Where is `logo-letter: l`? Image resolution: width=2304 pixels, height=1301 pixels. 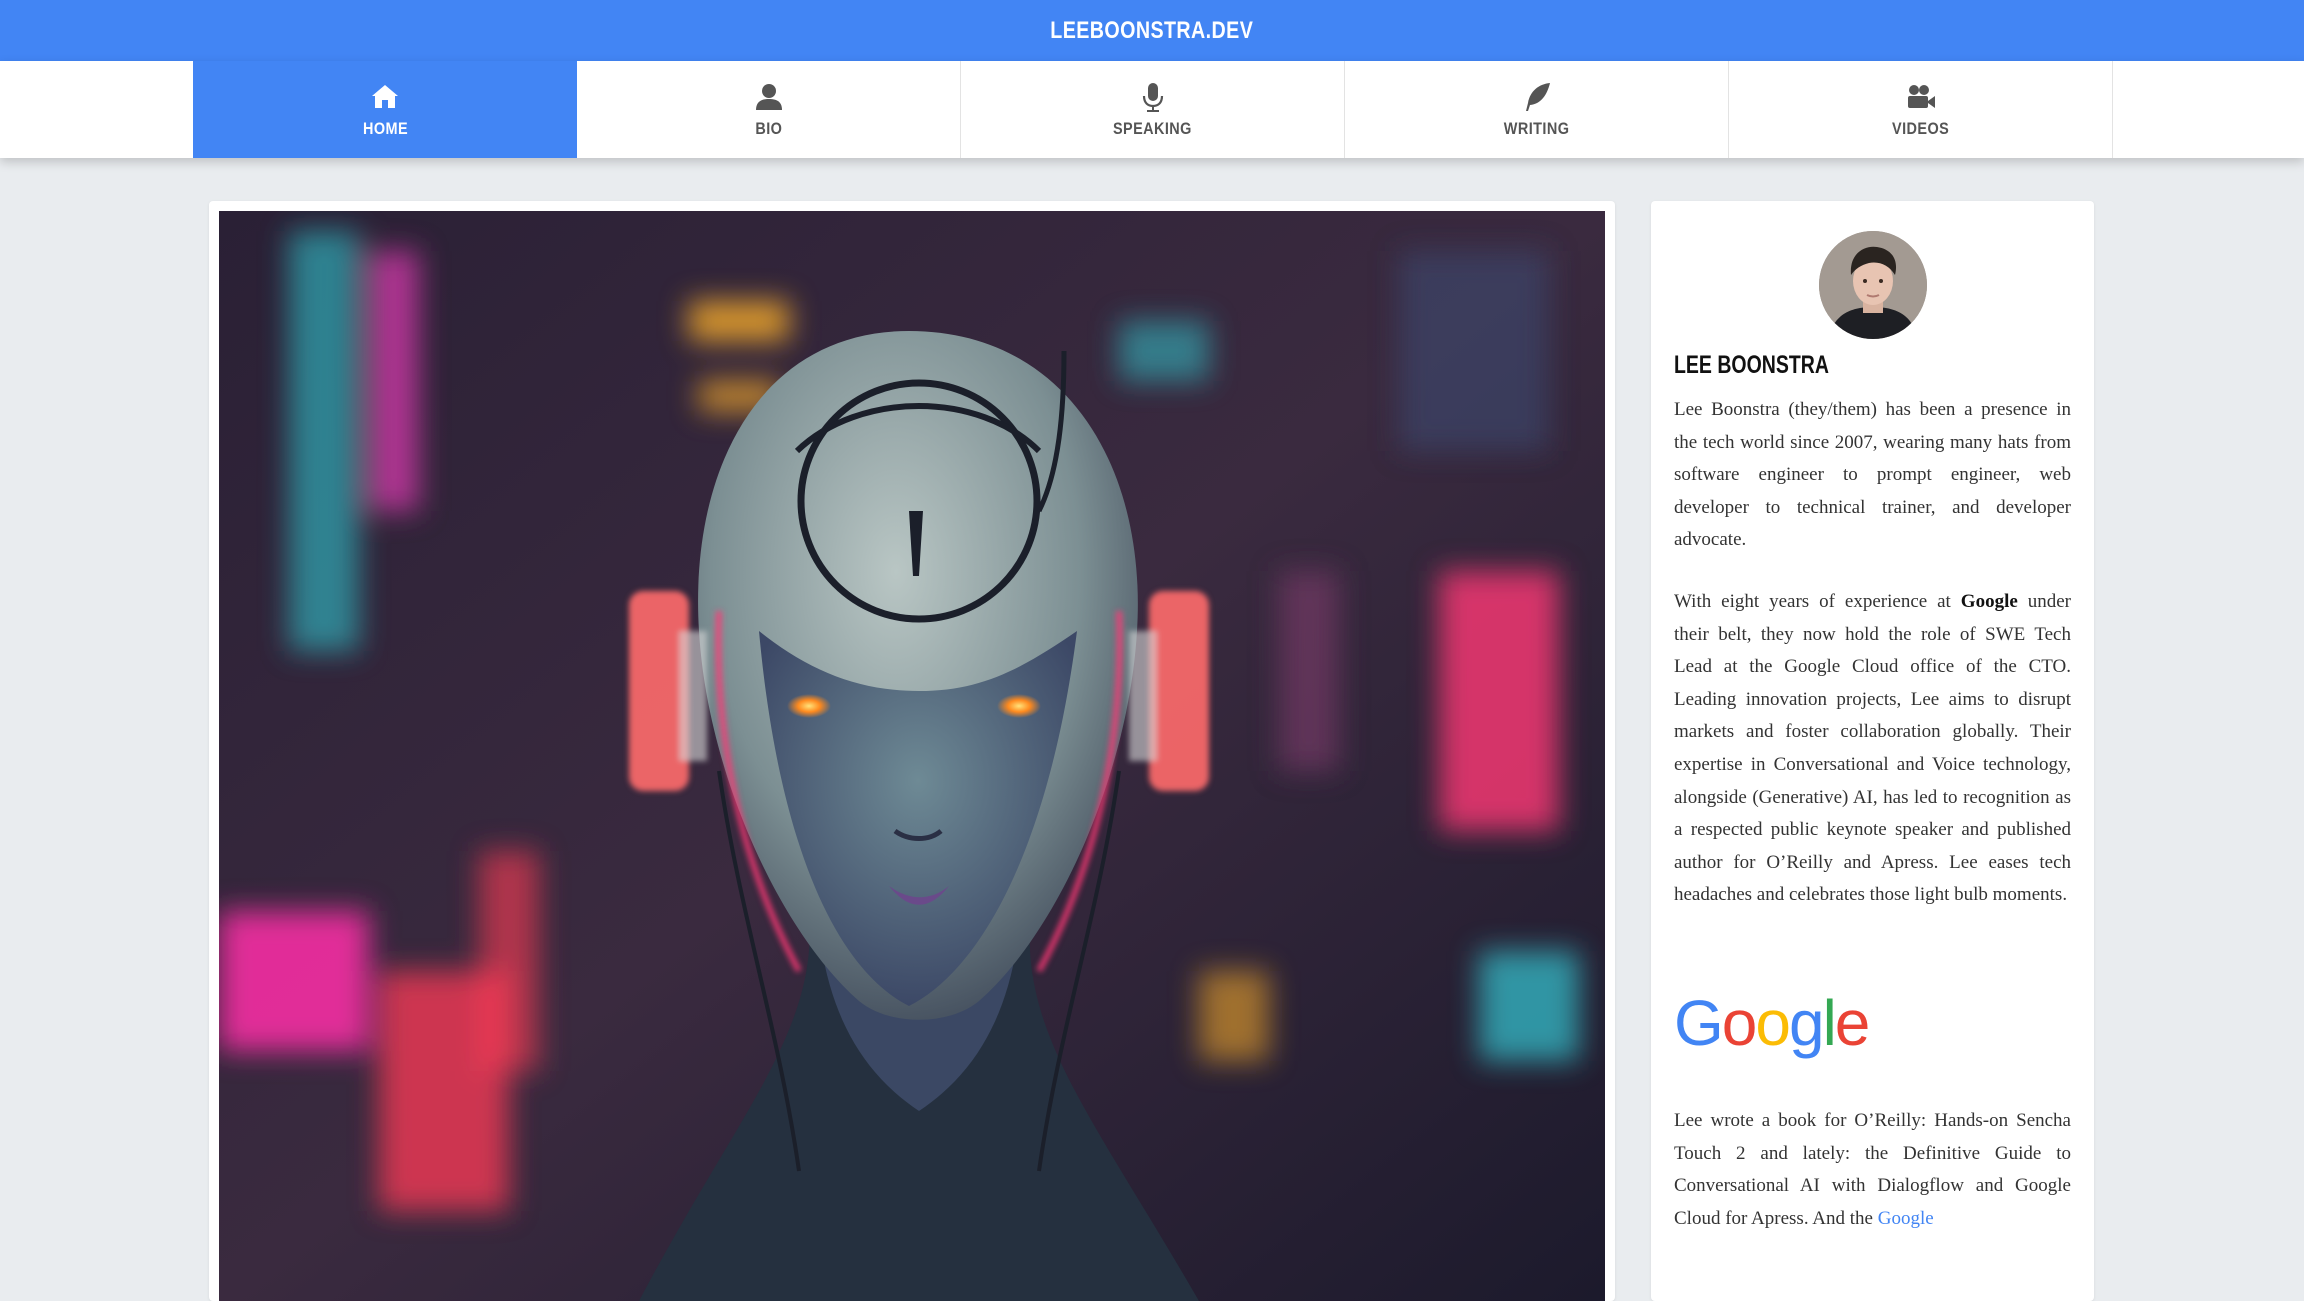 logo-letter: l is located at coordinates (1829, 1022).